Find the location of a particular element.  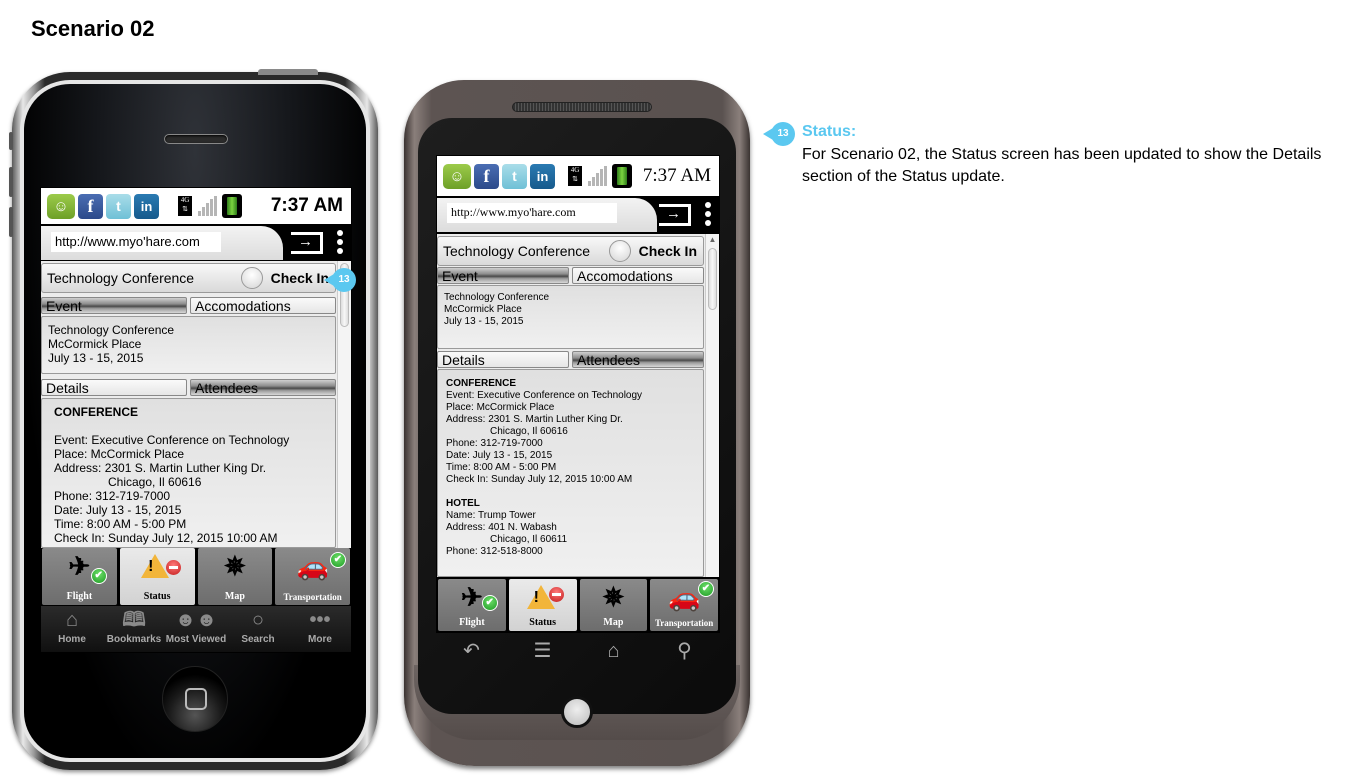

app-tab-label: Map is located at coordinates (613, 622).